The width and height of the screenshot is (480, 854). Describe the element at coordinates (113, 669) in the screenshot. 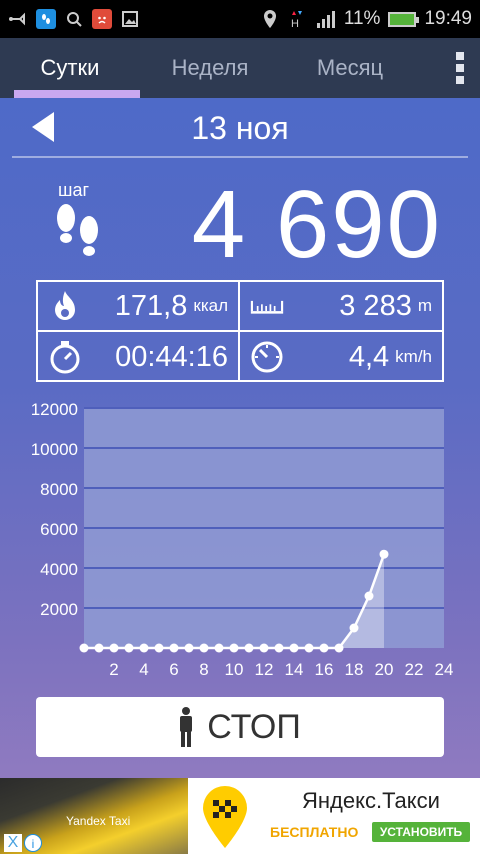

I see `x-tick-label: 2` at that location.